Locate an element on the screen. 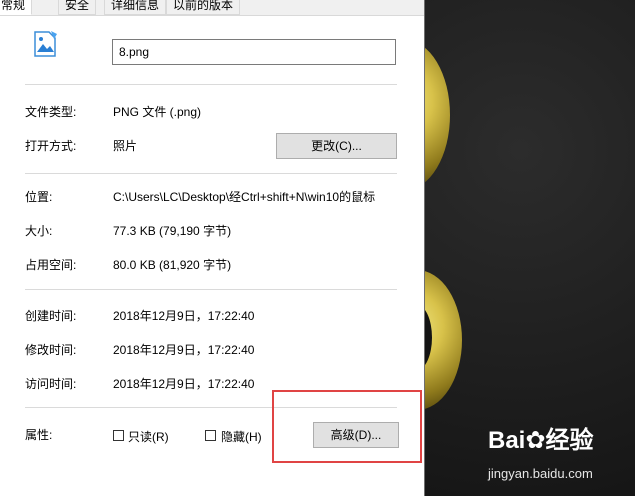  location-label: 位置: is located at coordinates (39, 197).